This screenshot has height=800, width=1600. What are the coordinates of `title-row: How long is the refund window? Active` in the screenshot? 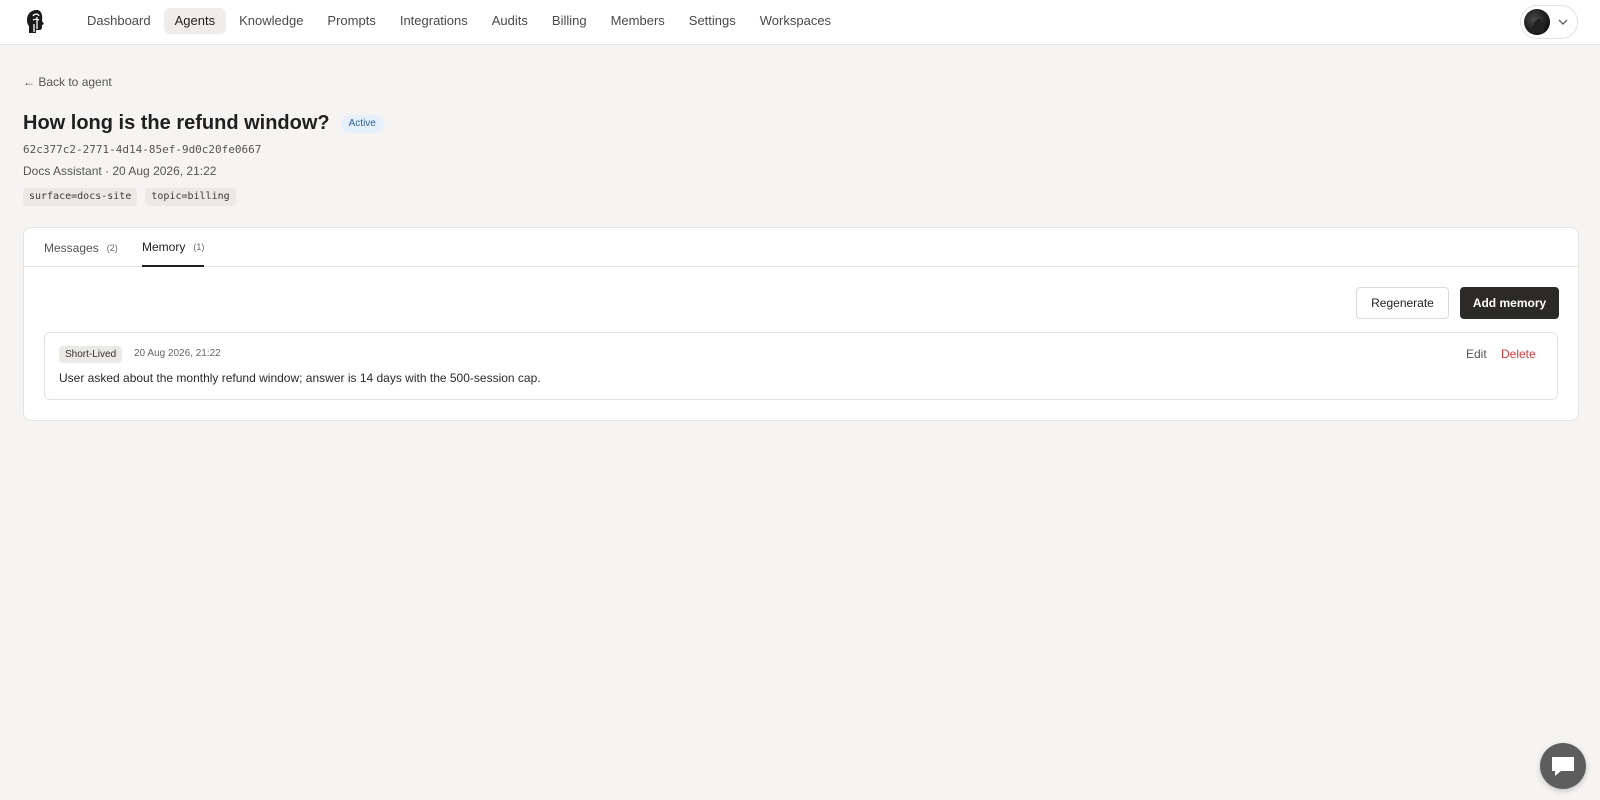 It's located at (203, 123).